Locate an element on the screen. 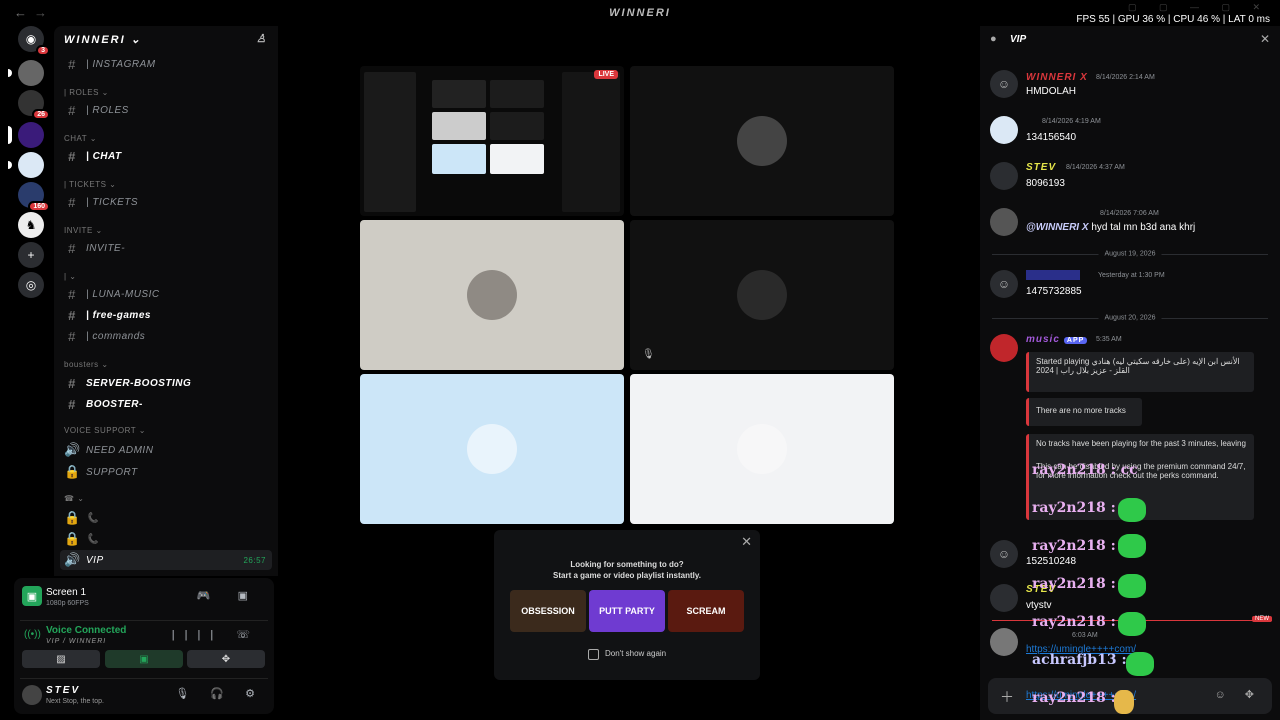  dont-show-label: Don't show again is located at coordinates (636, 653).